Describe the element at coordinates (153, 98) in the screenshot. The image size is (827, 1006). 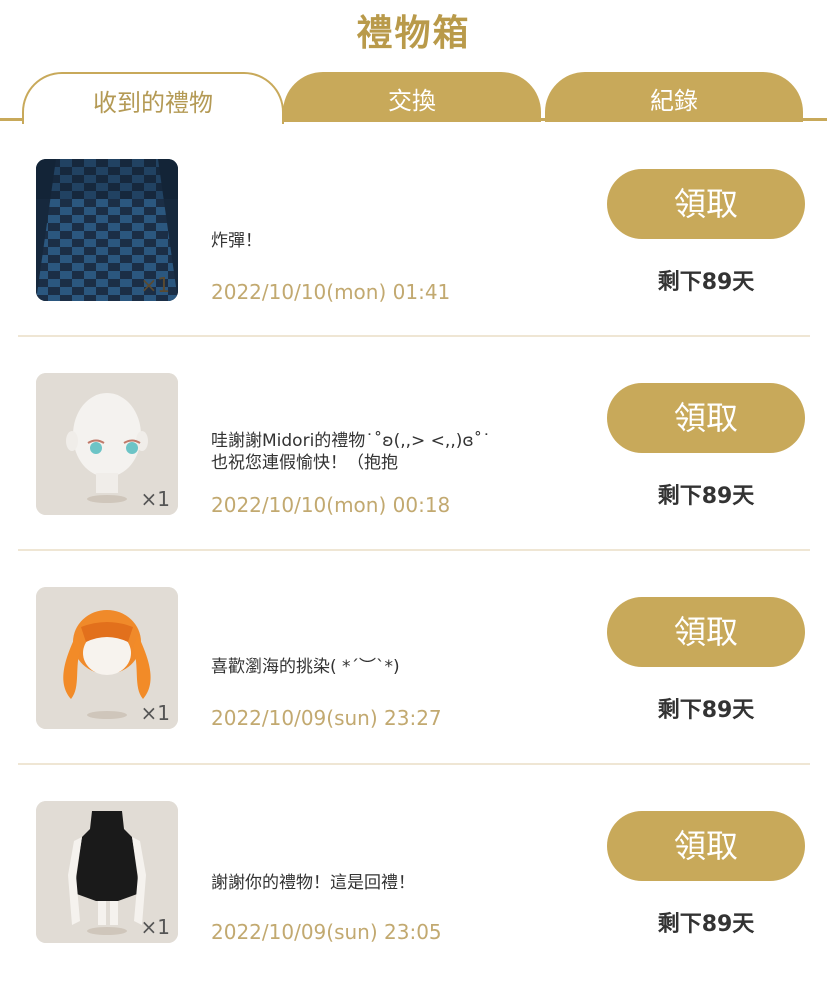
I see `tab-received: 收到的禮物` at that location.